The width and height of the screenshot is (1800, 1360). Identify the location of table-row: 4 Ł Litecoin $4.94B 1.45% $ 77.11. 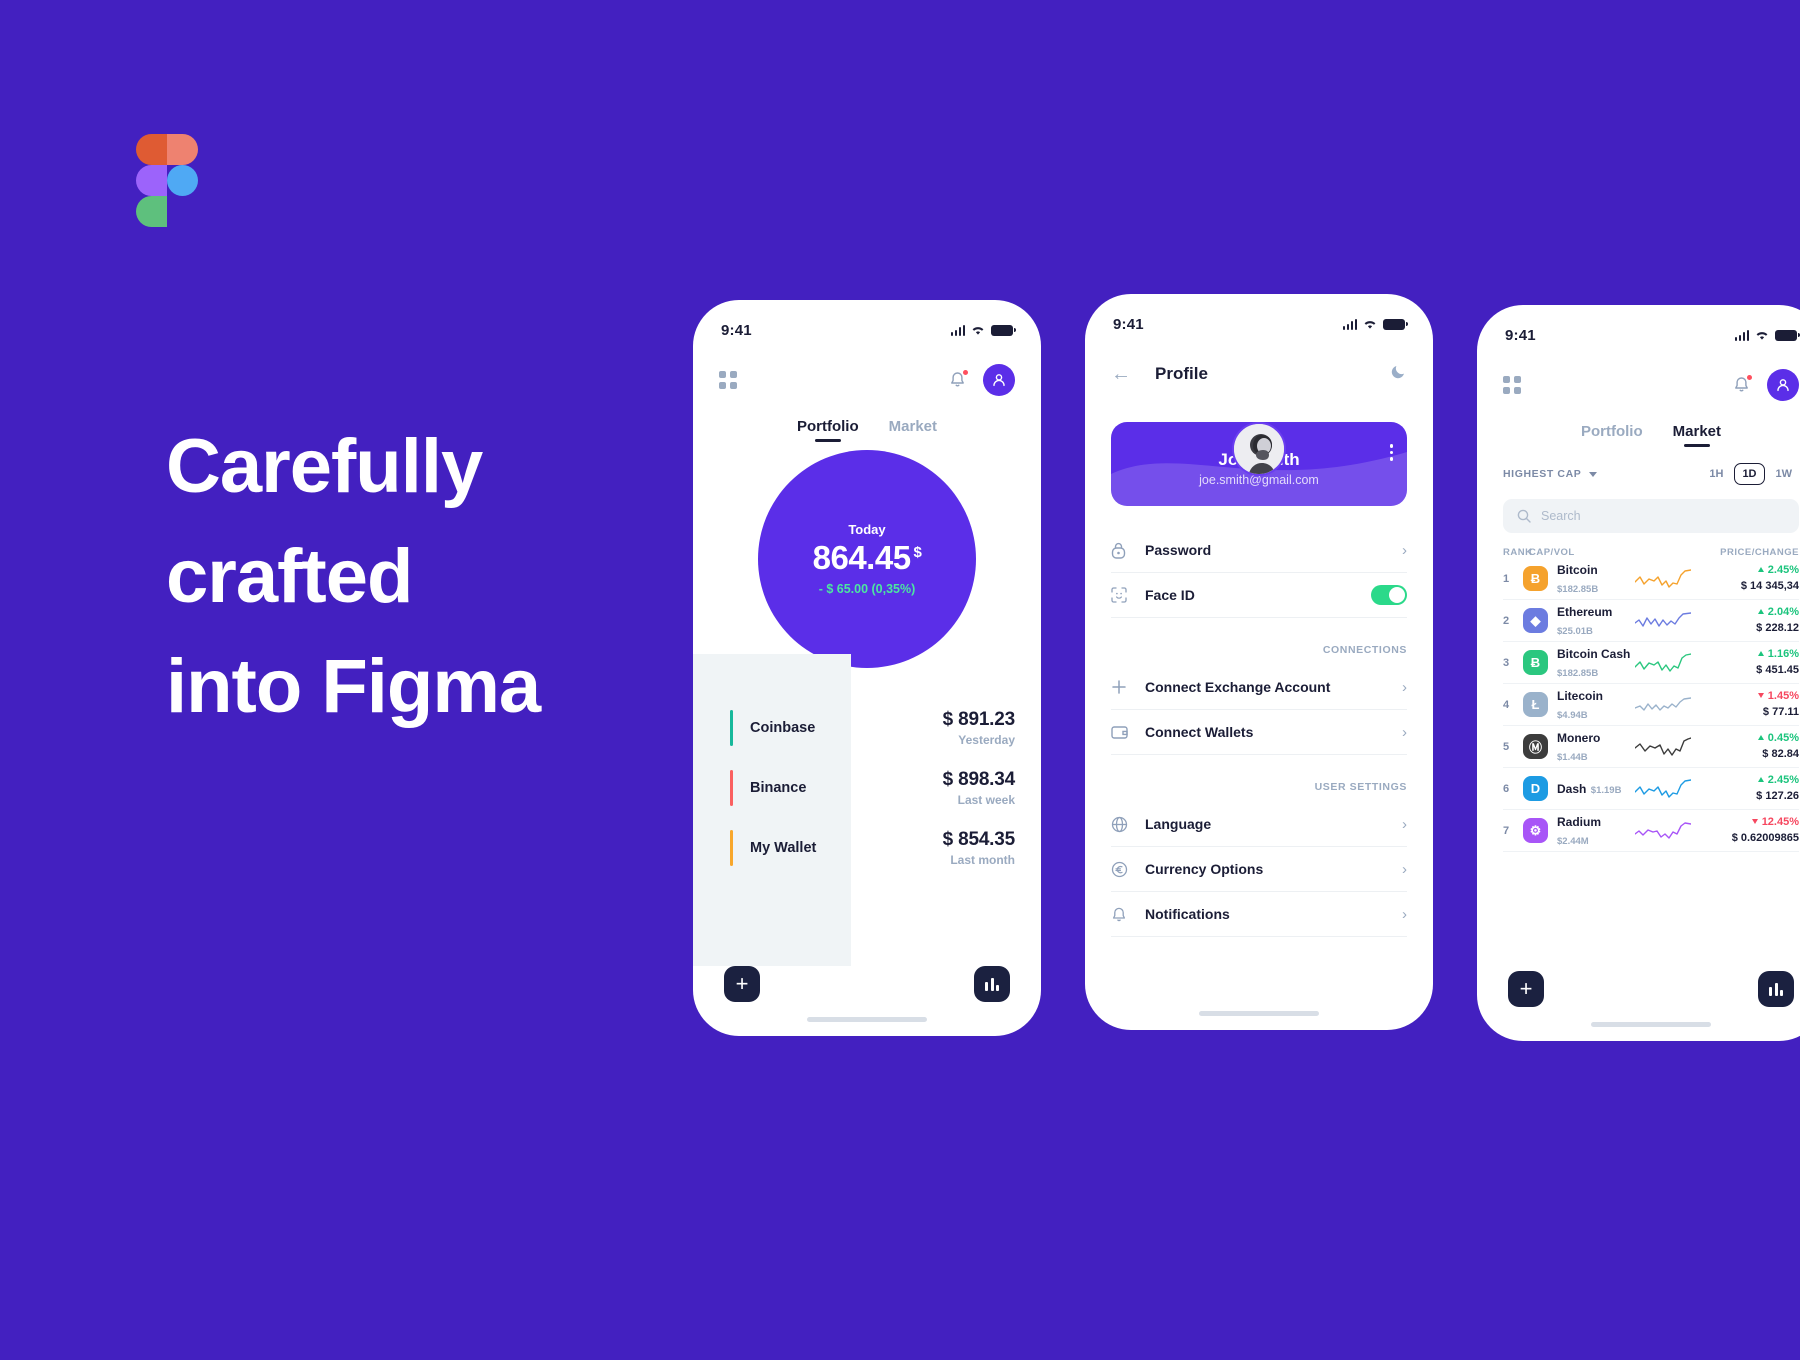
(1651, 705).